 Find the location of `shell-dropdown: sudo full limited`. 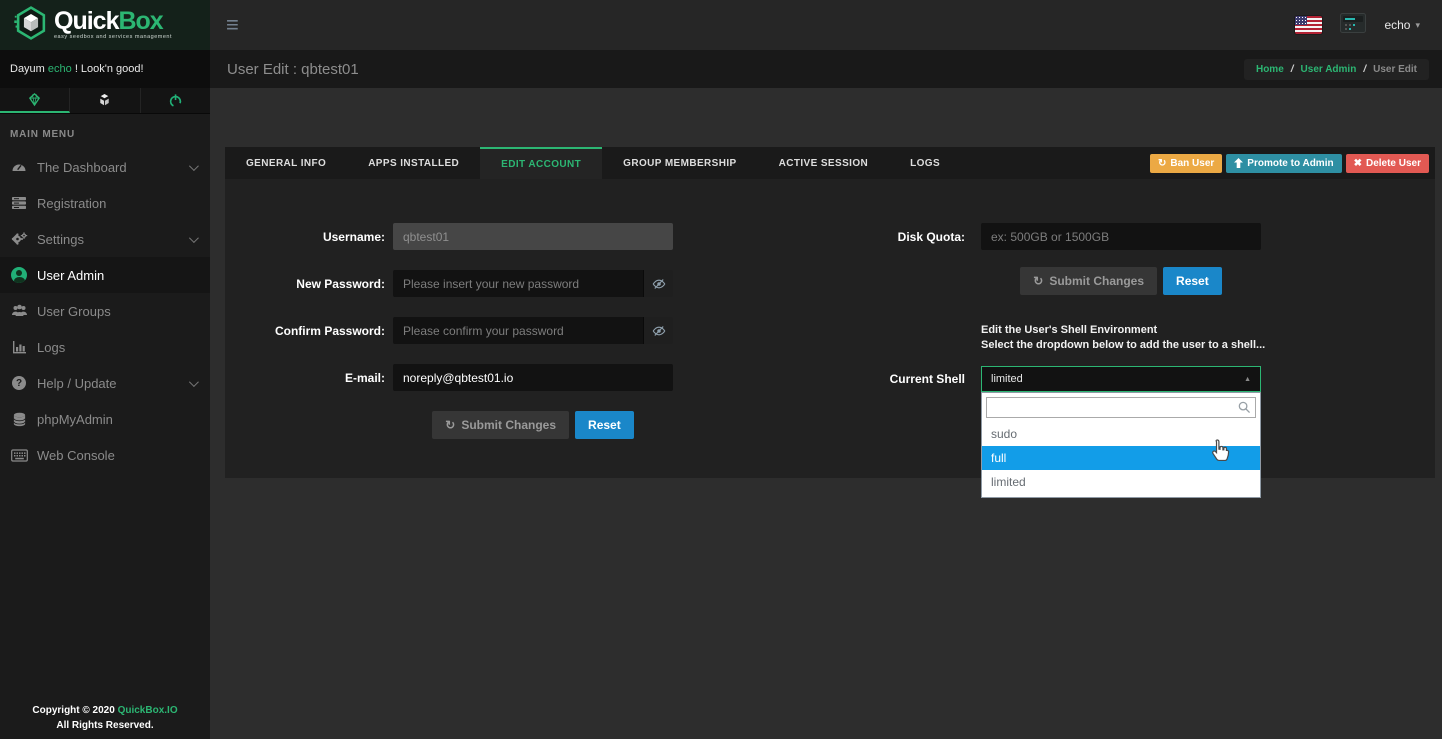

shell-dropdown: sudo full limited is located at coordinates (1121, 445).